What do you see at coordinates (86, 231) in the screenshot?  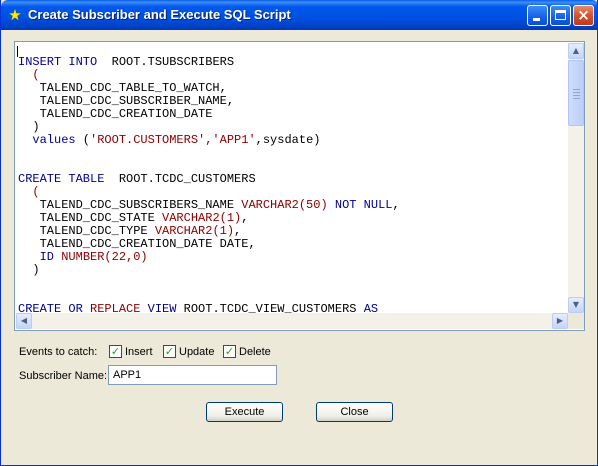 I see `sql-text: TALEND_CDC_TYPE` at bounding box center [86, 231].